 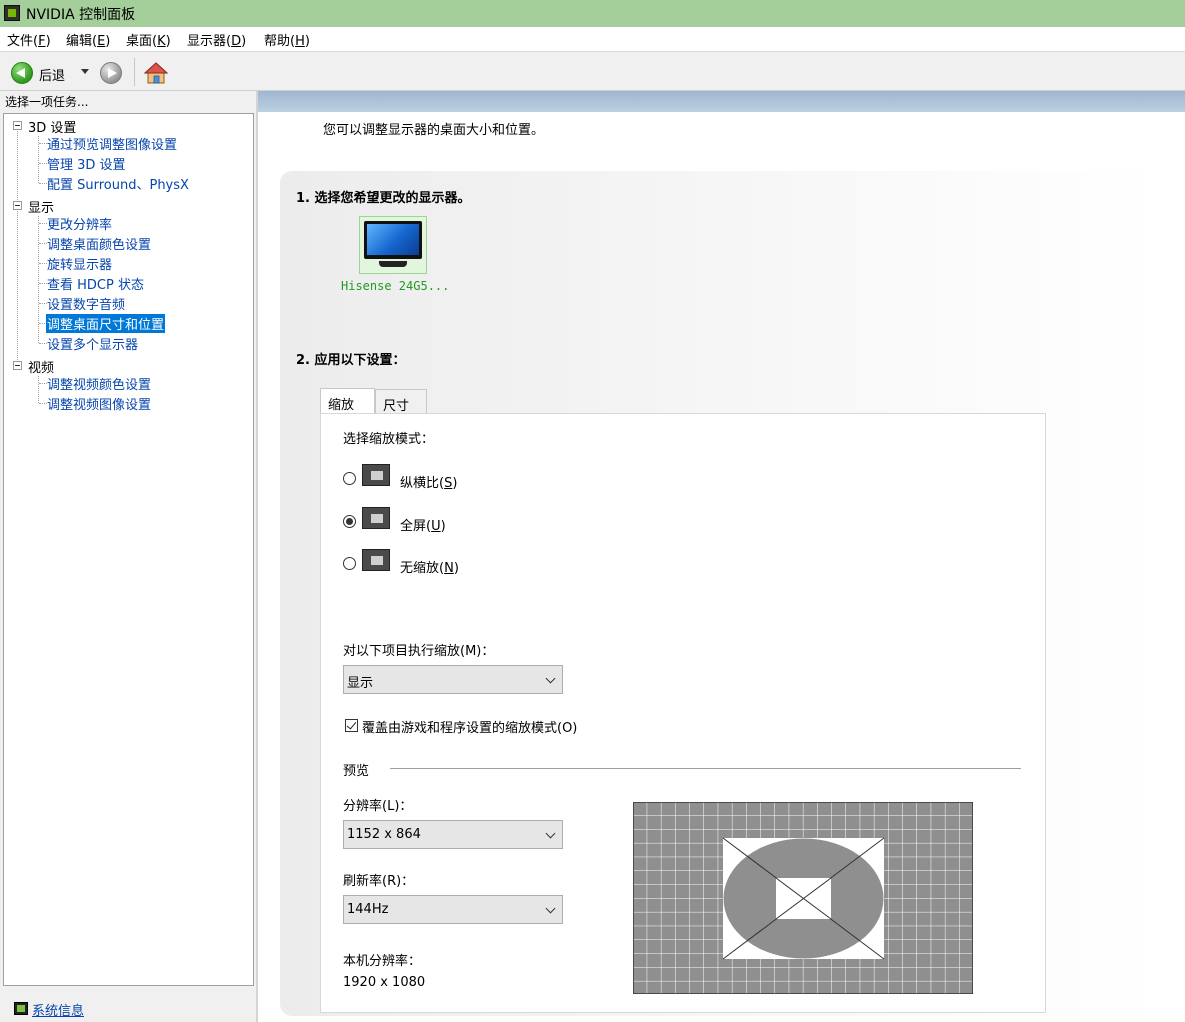 I want to click on fullscreen-icon, so click(x=376, y=518).